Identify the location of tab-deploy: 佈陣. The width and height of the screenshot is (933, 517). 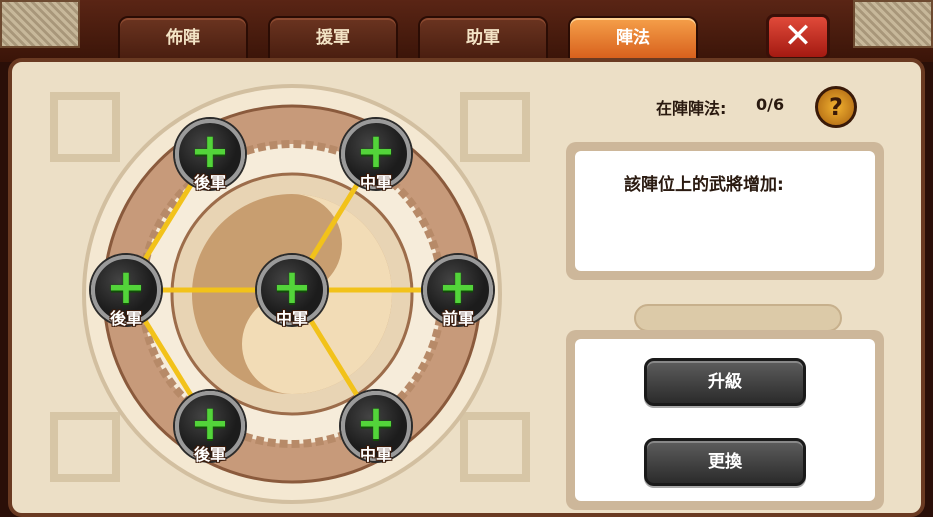
(183, 38).